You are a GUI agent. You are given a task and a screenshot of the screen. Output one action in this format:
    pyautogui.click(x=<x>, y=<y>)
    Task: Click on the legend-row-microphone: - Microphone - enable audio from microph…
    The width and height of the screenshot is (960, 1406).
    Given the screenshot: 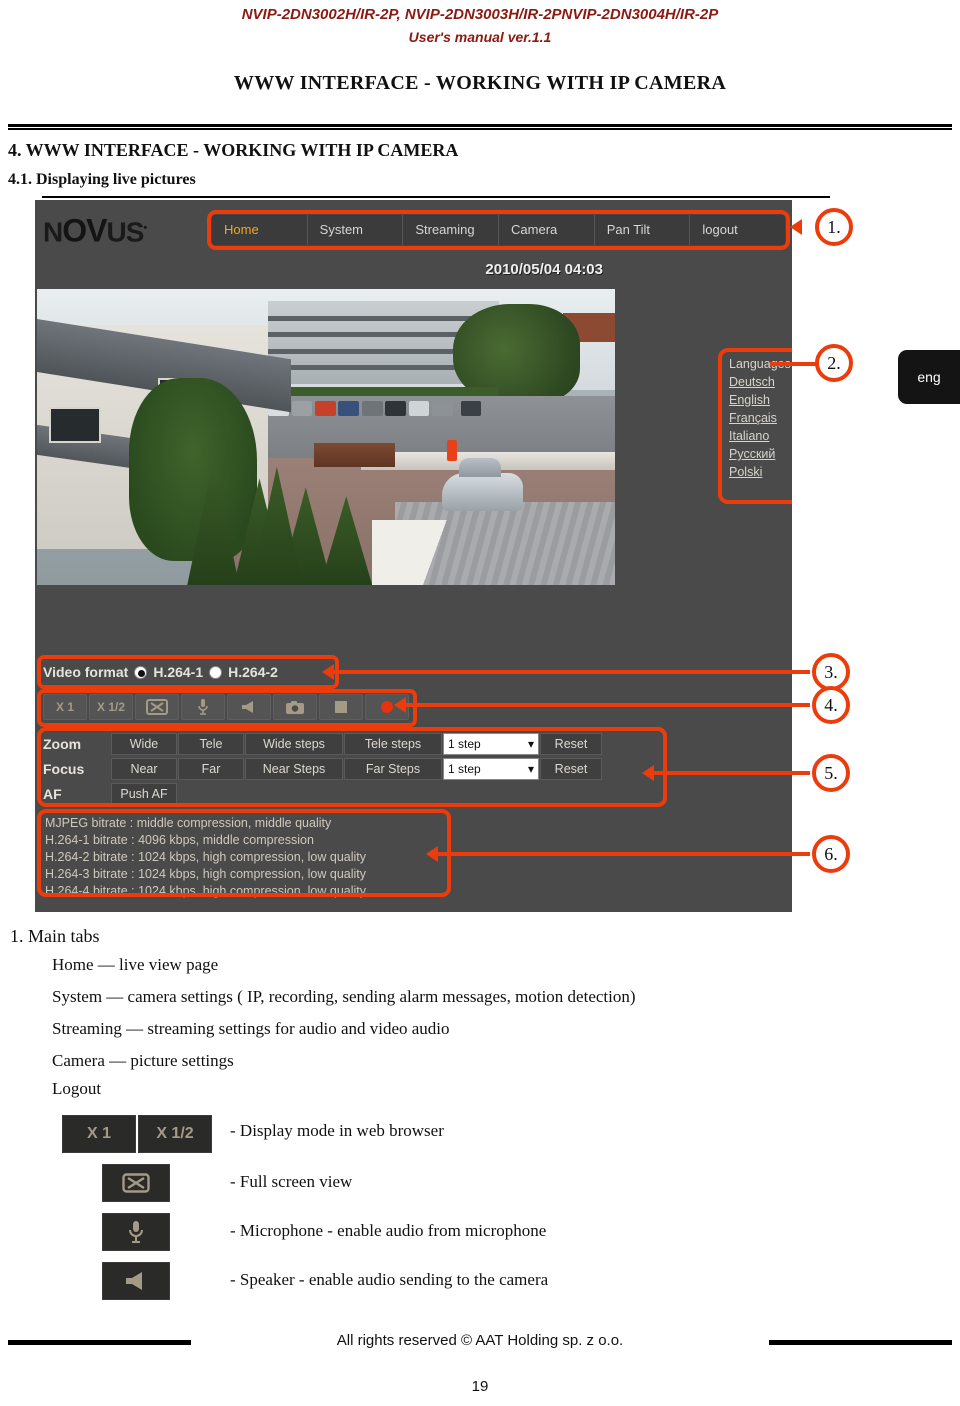 What is the action you would take?
    pyautogui.click(x=480, y=1235)
    